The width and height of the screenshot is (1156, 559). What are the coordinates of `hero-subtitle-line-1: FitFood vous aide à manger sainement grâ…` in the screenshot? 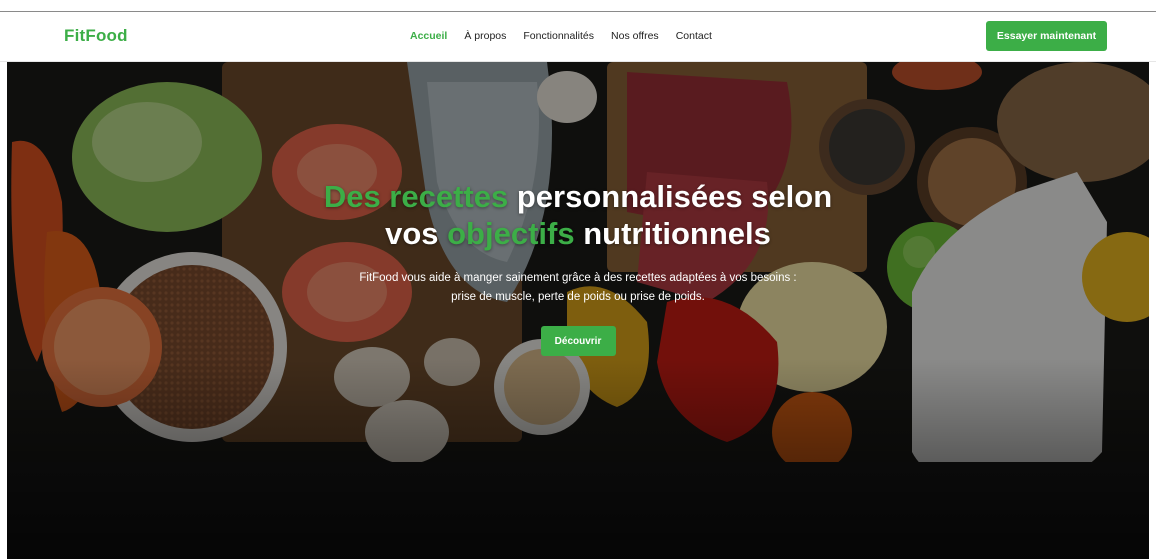 It's located at (578, 278).